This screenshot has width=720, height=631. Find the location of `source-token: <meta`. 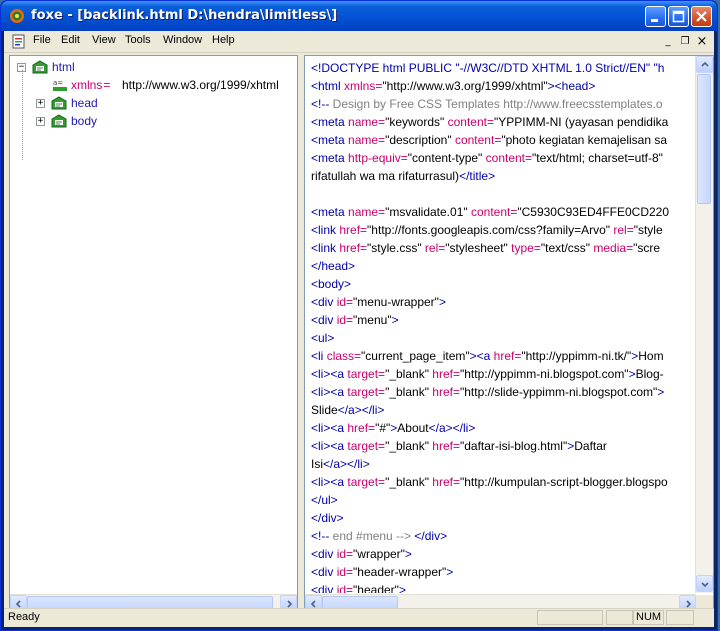

source-token: <meta is located at coordinates (330, 158).